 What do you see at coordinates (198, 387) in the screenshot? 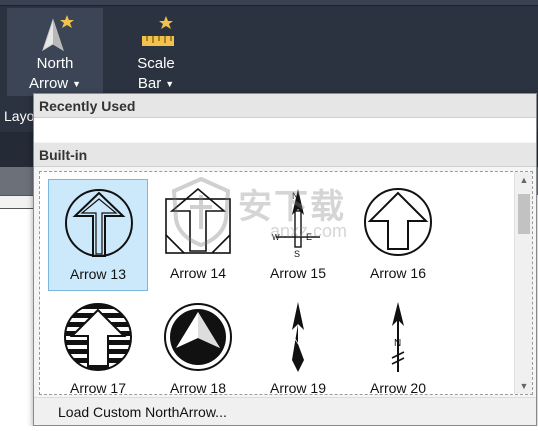
I see `gallery-item-label: Arrow 18` at bounding box center [198, 387].